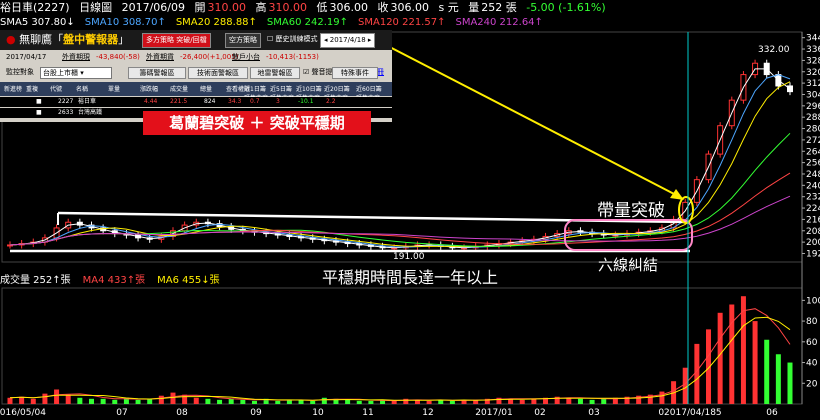  Describe the element at coordinates (677, 194) in the screenshot. I see `pointer-arrow-head` at that location.